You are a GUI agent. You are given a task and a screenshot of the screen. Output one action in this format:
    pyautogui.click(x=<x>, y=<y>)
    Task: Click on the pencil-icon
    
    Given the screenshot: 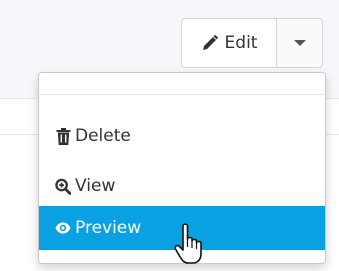 What is the action you would take?
    pyautogui.click(x=210, y=43)
    